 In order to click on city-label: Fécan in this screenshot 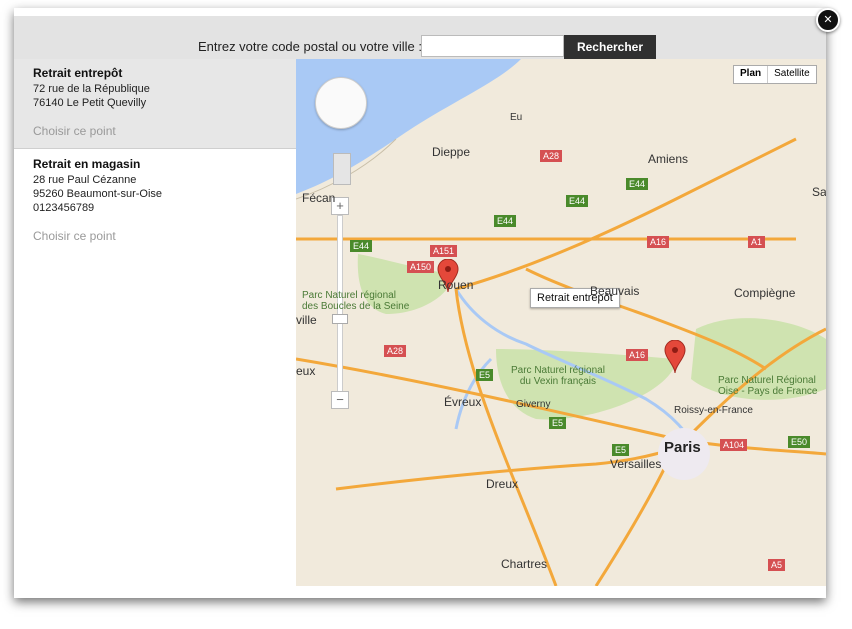, I will do `click(319, 198)`.